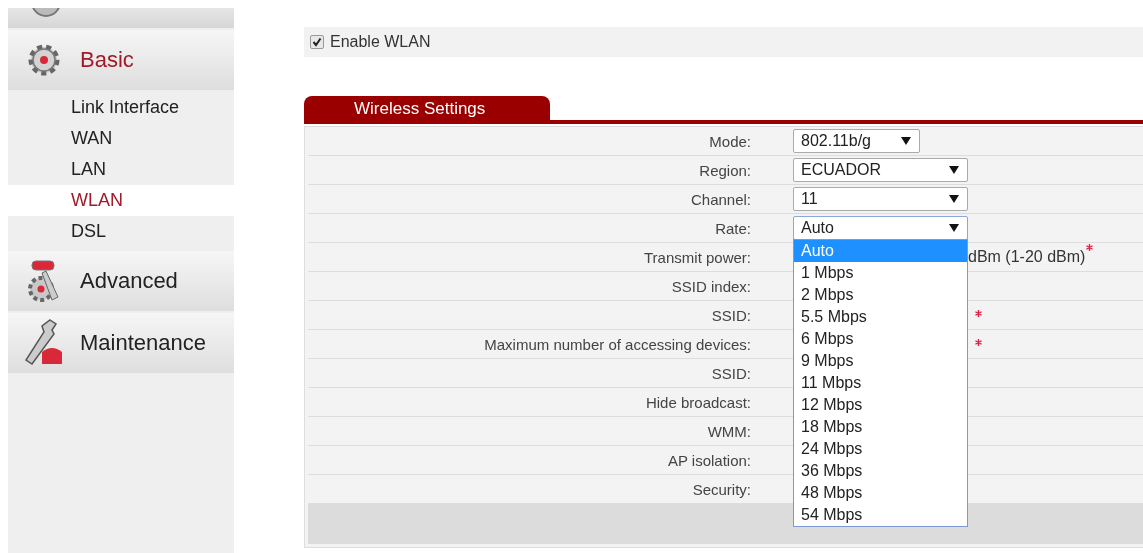  What do you see at coordinates (880, 361) in the screenshot?
I see `dropdown-option: 9 Mbps` at bounding box center [880, 361].